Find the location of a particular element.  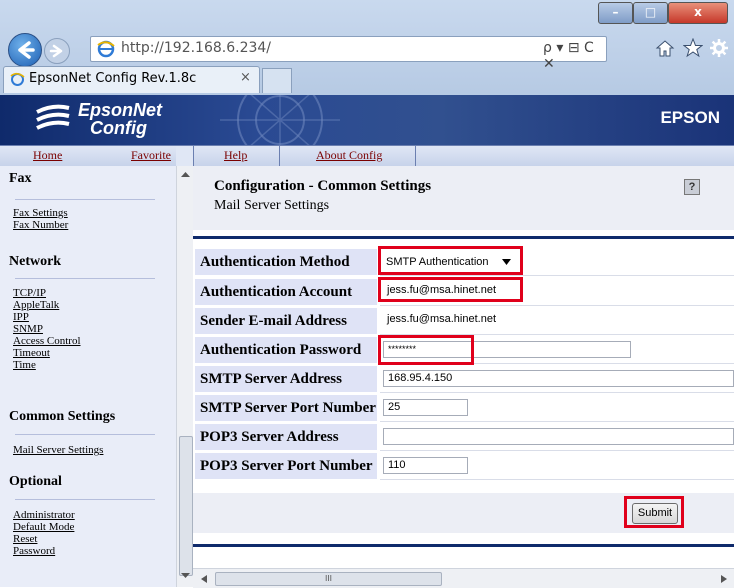

label-sender-email: Sender E-mail Address is located at coordinates (286, 321).